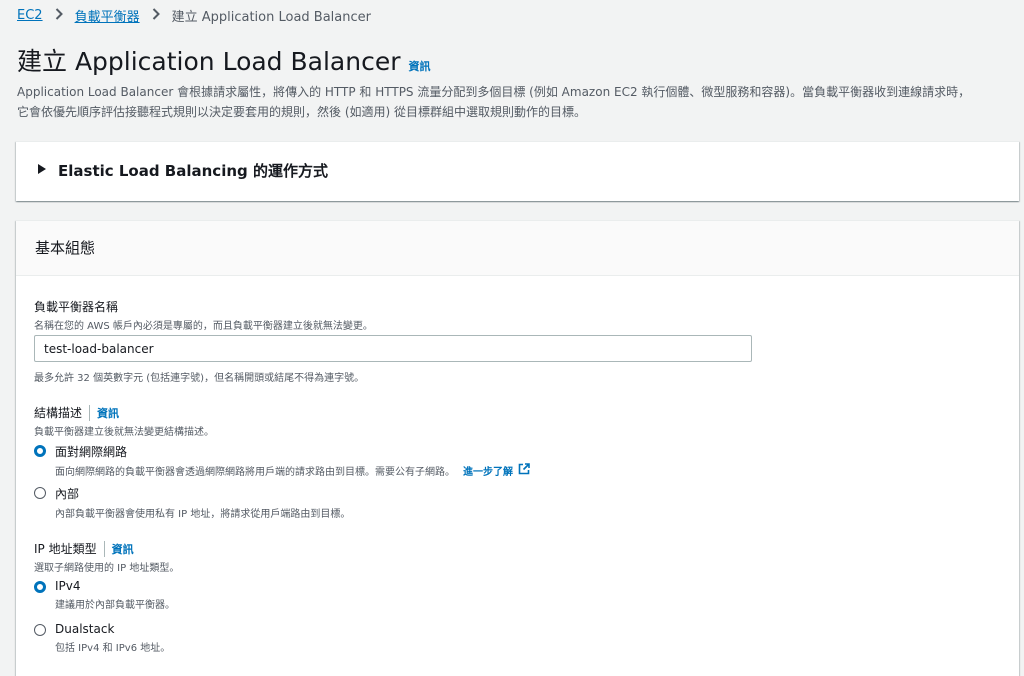 This screenshot has width=1024, height=676. I want to click on breadcrumb-current: 建立 Application Load Balancer, so click(271, 17).